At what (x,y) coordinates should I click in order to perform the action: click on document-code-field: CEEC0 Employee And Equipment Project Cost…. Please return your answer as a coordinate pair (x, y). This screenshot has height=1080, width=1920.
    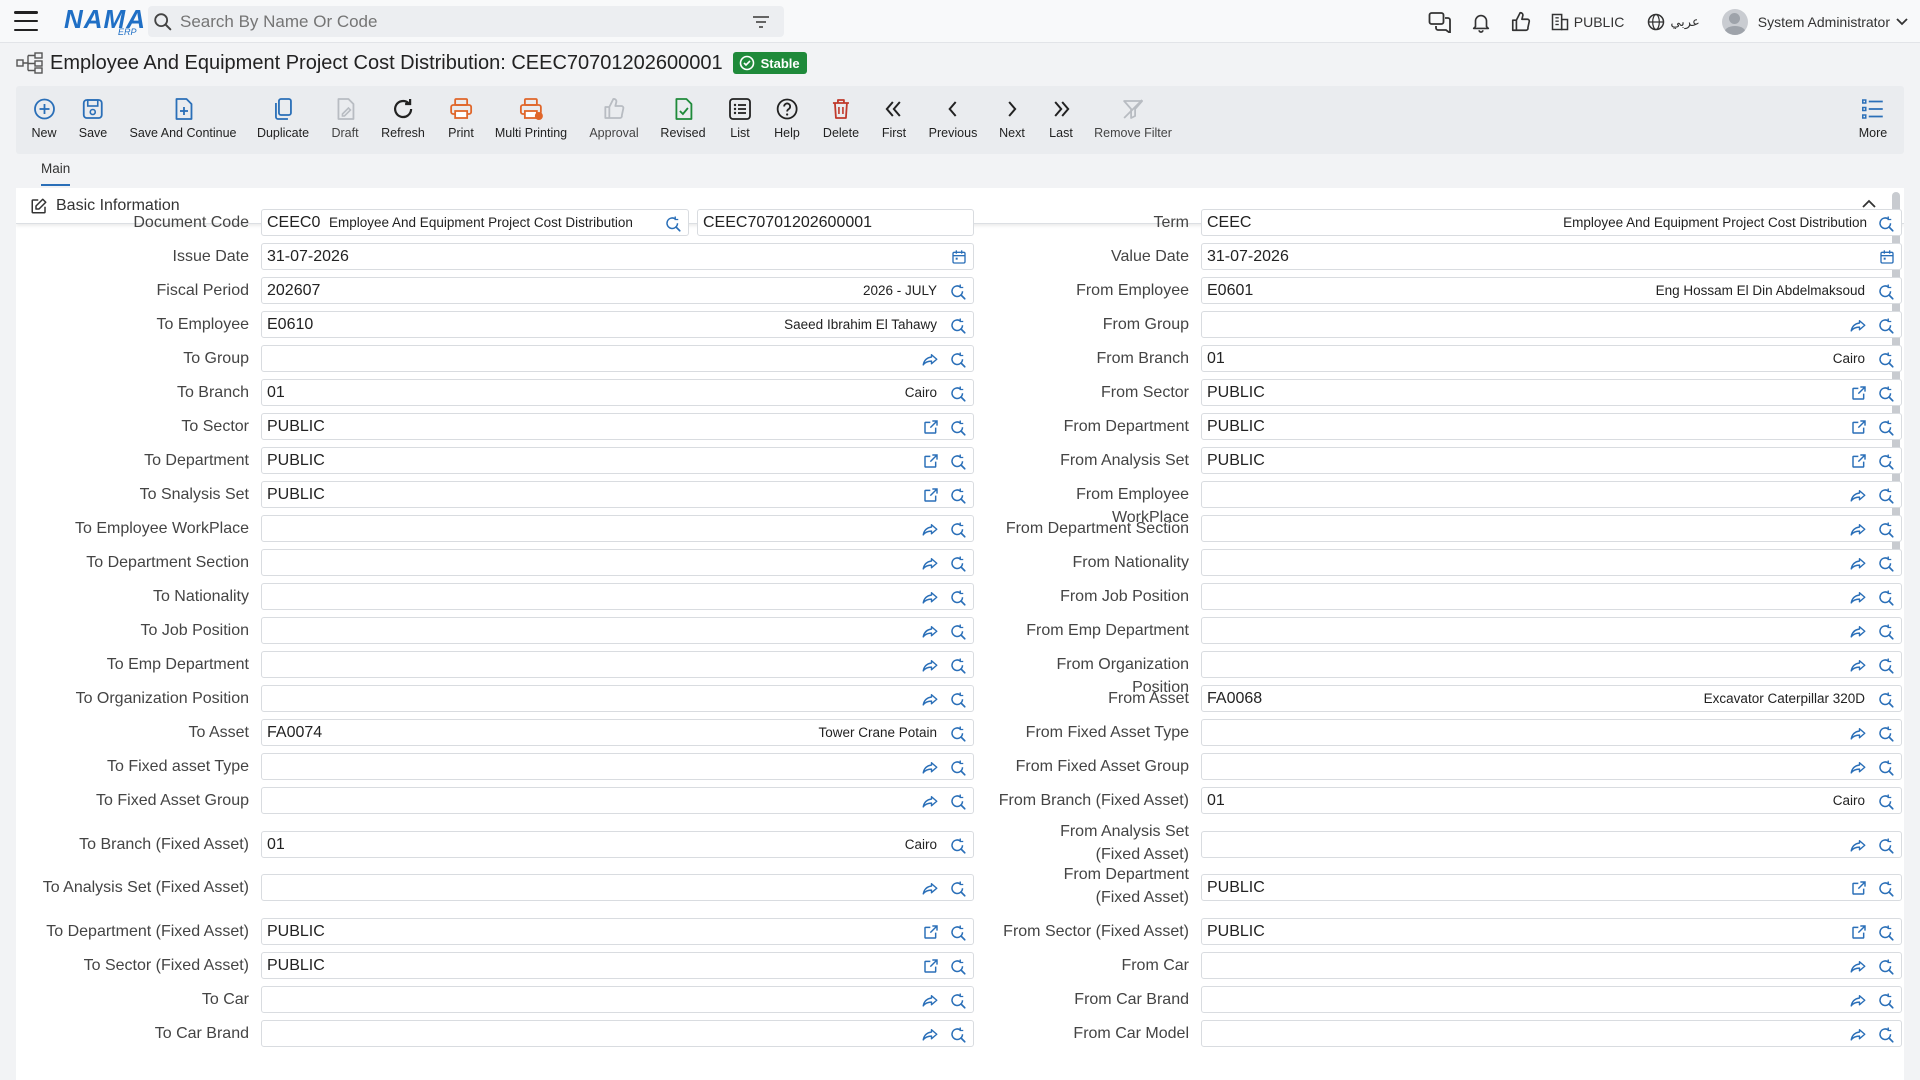
    Looking at the image, I should click on (475, 222).